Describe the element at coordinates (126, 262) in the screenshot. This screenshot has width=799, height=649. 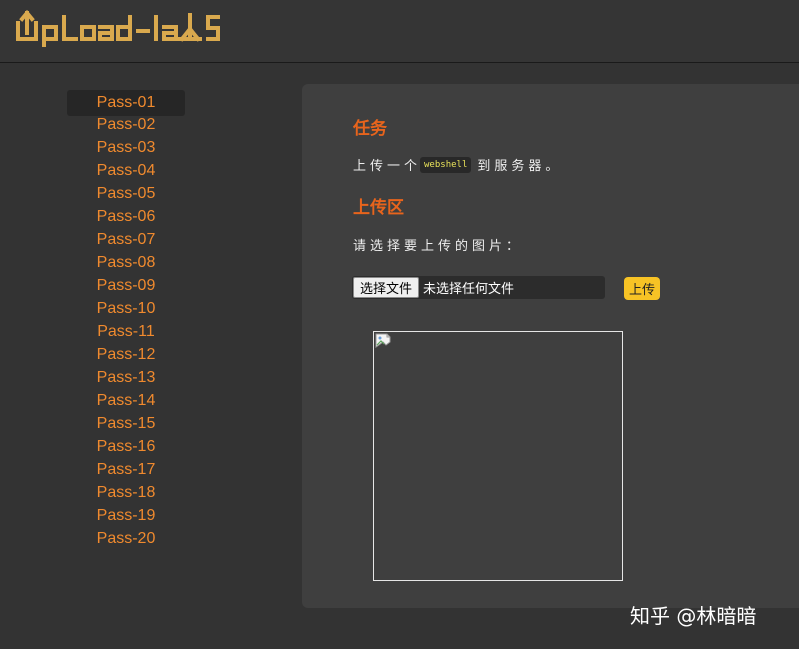
I see `sidebar-item-pass-08: Pass-08` at that location.